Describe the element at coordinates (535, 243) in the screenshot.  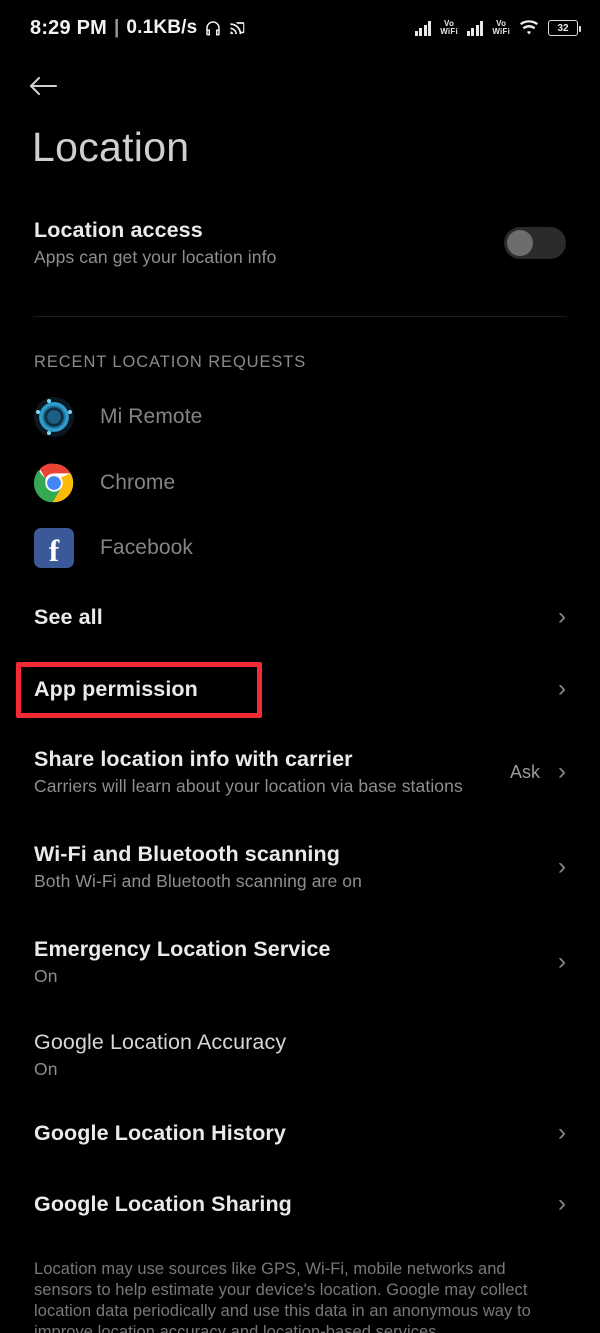
I see `location-access-toggle` at that location.